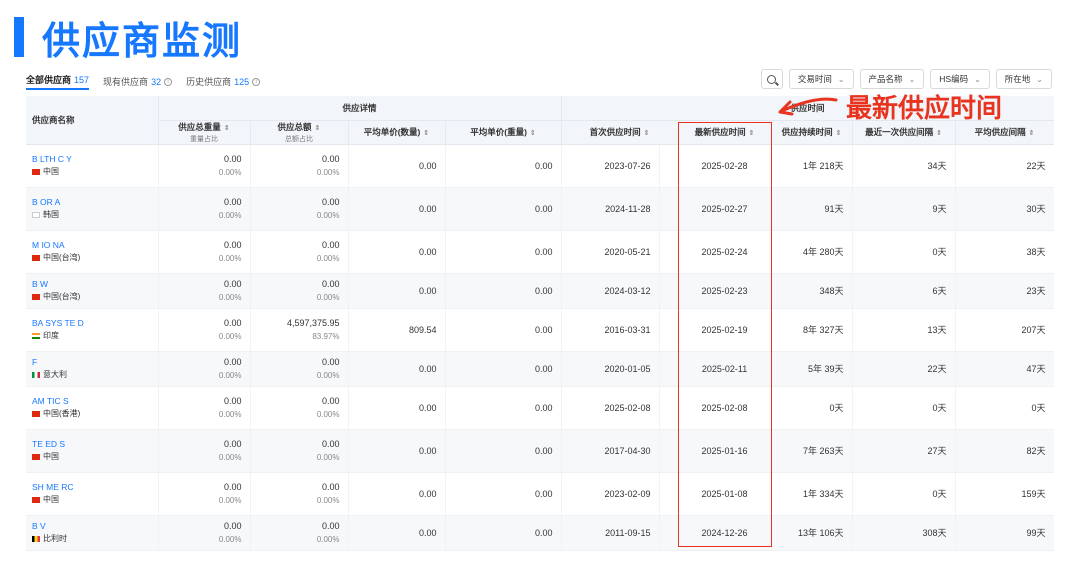 Image resolution: width=1080 pixels, height=569 pixels. I want to click on country-label: 印度, so click(51, 335).